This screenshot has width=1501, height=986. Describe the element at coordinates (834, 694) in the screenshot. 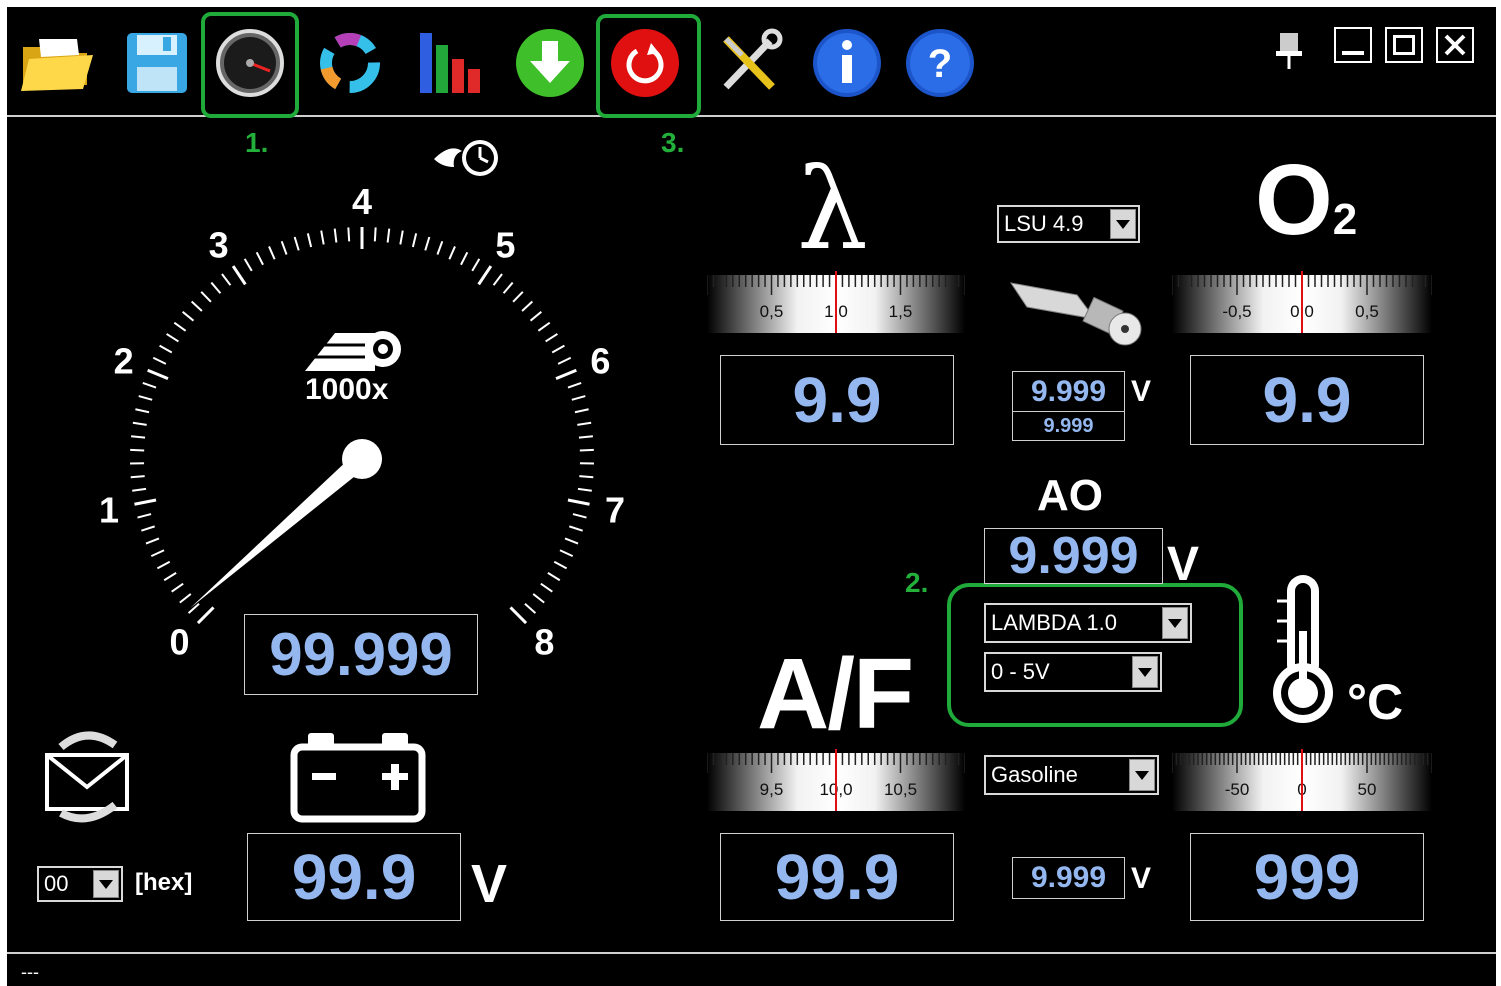

I see `af-title: A/F` at that location.